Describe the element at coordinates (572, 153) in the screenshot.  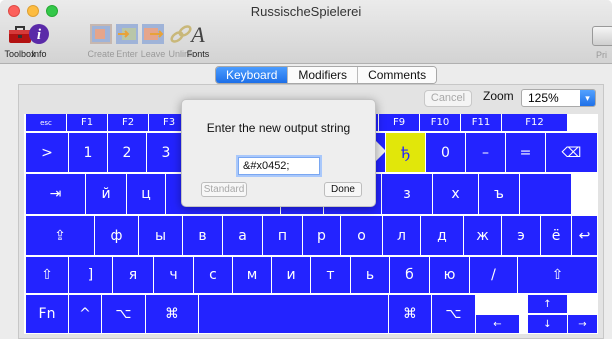
I see `key-row2-r3: ⌫` at that location.